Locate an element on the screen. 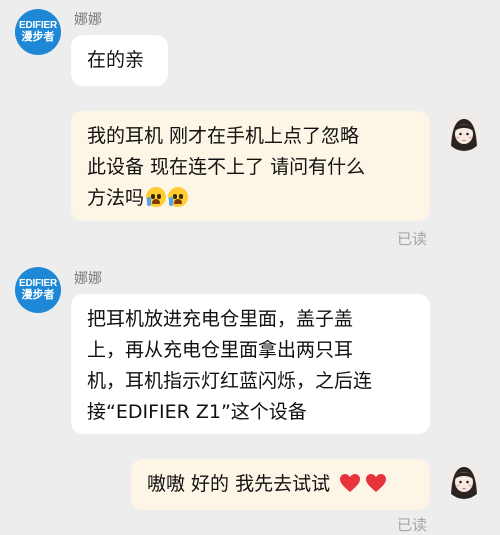 The width and height of the screenshot is (500, 535). message-bubble-outgoing: 嗷嗷 好的 我先去试试 is located at coordinates (280, 484).